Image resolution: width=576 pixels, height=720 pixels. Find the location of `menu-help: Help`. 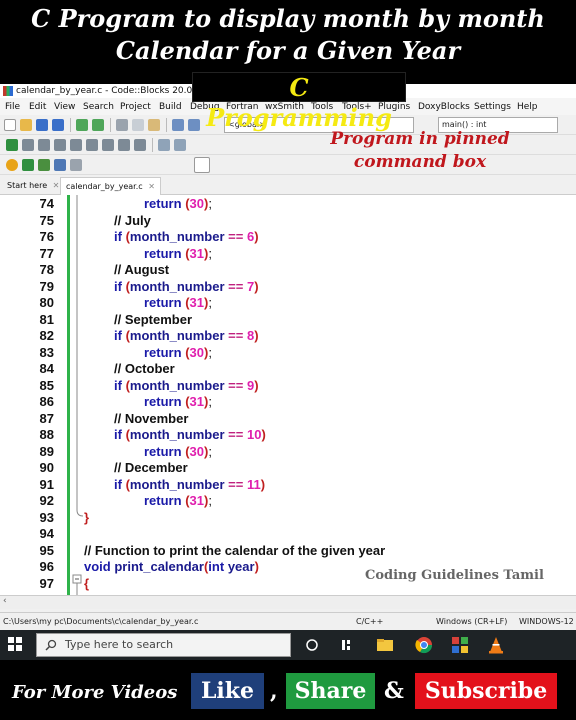

menu-help: Help is located at coordinates (527, 107).